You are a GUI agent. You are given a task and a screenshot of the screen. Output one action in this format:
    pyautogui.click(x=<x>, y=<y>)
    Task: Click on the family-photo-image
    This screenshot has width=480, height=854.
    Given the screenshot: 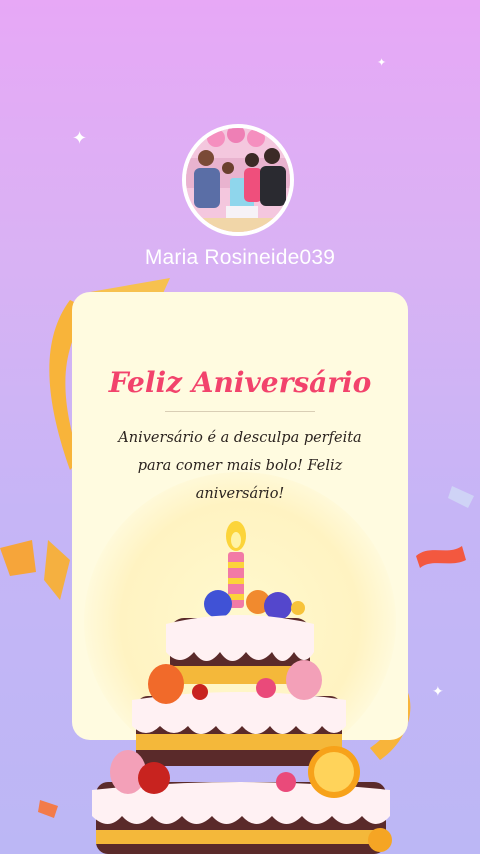 What is the action you would take?
    pyautogui.click(x=238, y=180)
    